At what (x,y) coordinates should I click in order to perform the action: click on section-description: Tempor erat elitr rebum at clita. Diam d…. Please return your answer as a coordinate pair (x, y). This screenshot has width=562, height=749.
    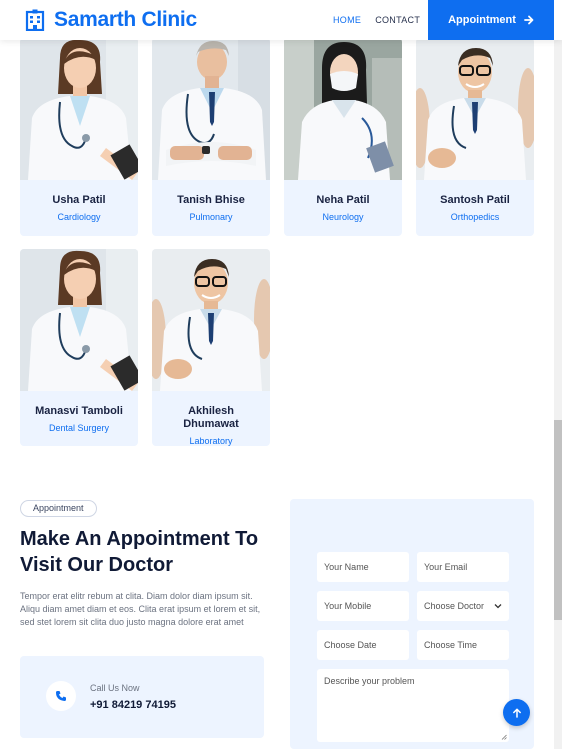
    Looking at the image, I should click on (140, 609).